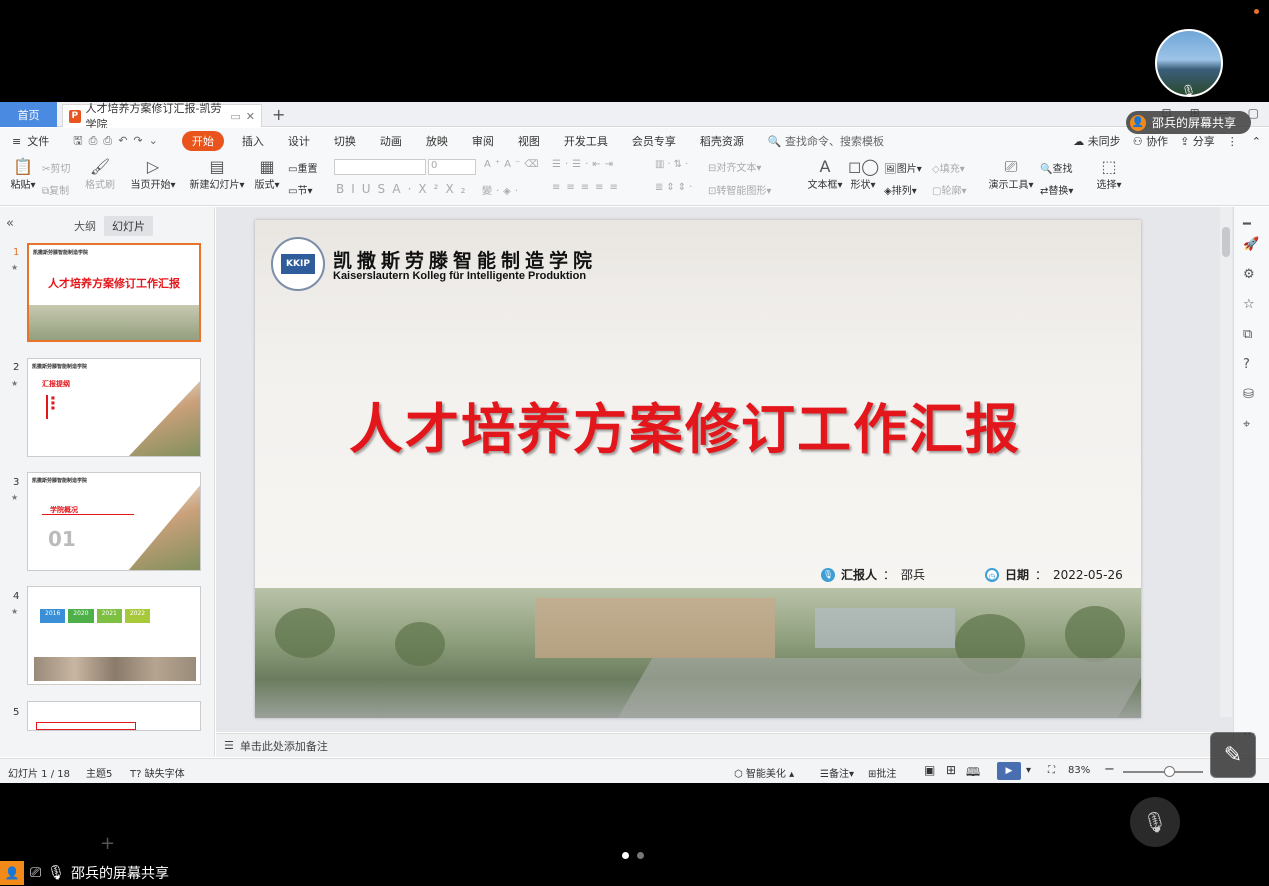  What do you see at coordinates (588, 187) in the screenshot?
I see `paragraph-align-icons: ≡≡≡≡≡` at bounding box center [588, 187].